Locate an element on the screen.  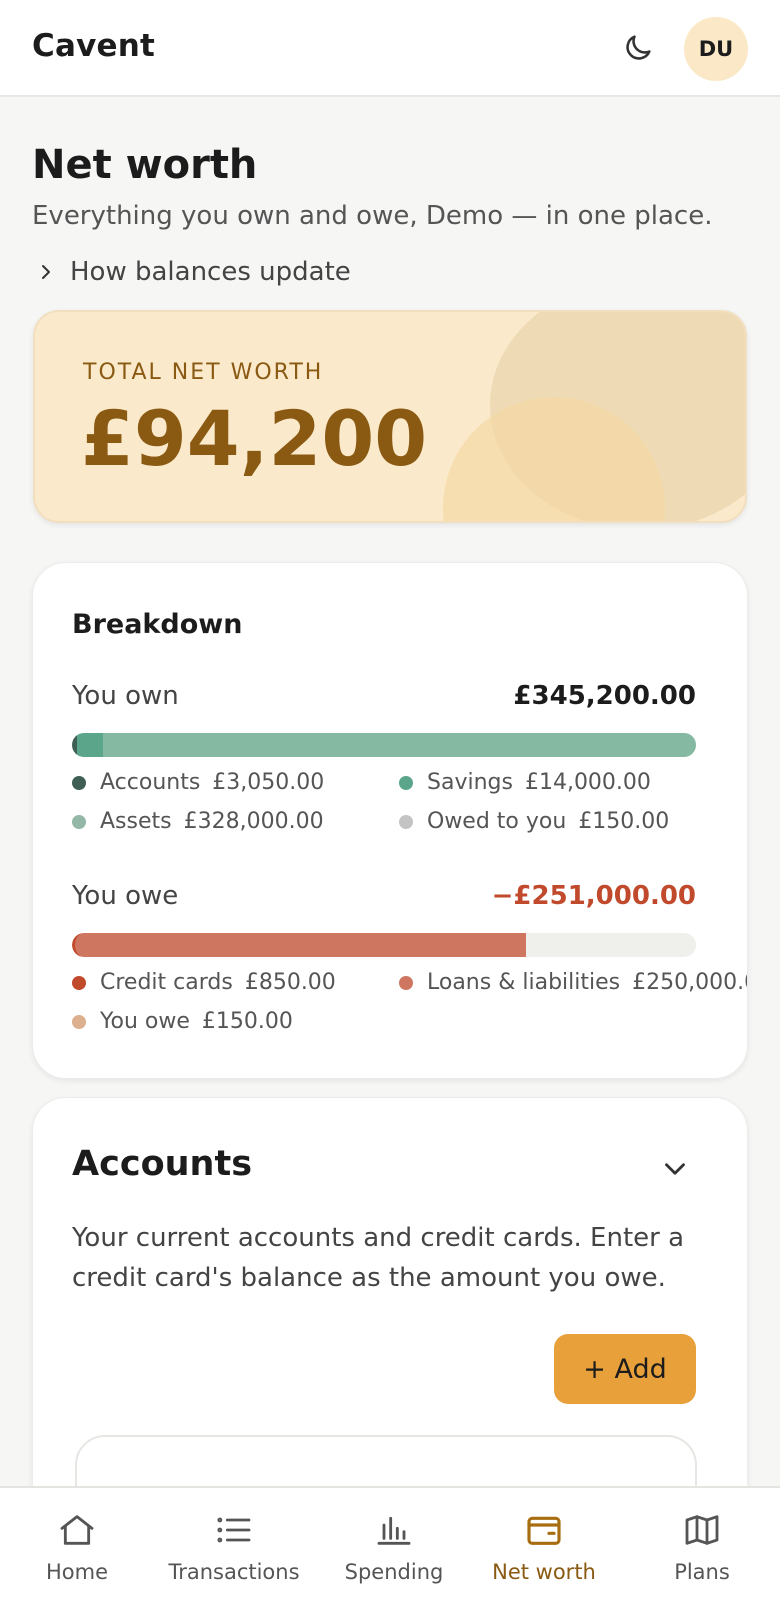
app-brand: Cavent is located at coordinates (93, 46).